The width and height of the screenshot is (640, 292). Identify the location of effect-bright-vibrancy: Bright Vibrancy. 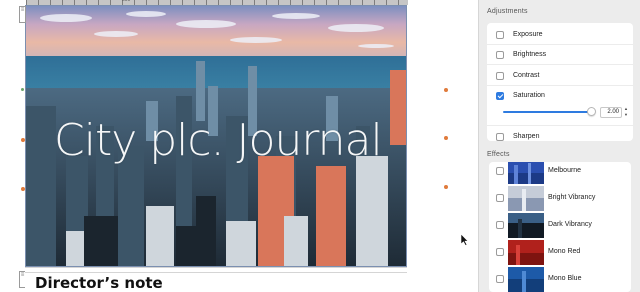
(560, 198).